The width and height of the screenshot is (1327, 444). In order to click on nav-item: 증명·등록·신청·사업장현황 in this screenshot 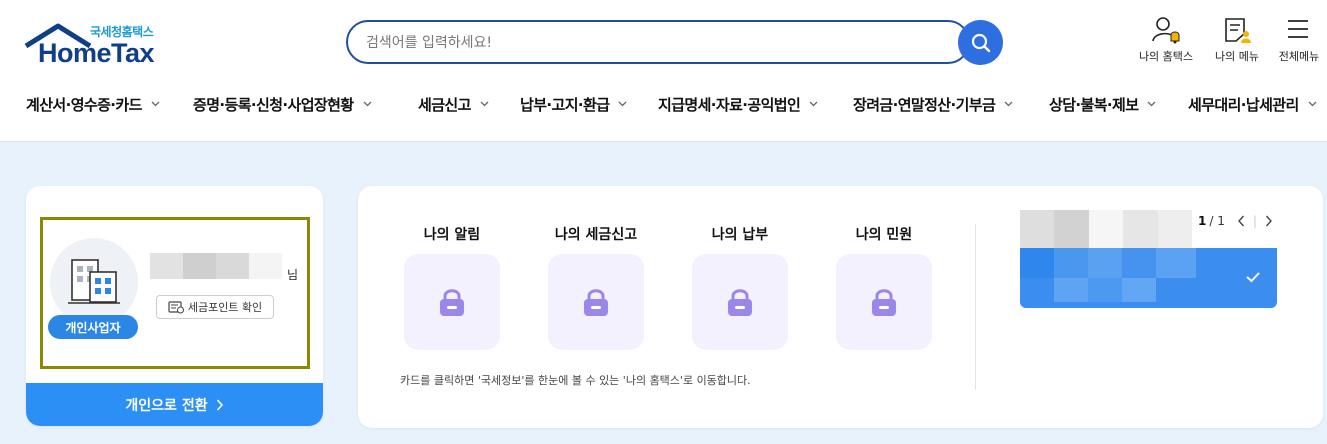, I will do `click(305, 104)`.